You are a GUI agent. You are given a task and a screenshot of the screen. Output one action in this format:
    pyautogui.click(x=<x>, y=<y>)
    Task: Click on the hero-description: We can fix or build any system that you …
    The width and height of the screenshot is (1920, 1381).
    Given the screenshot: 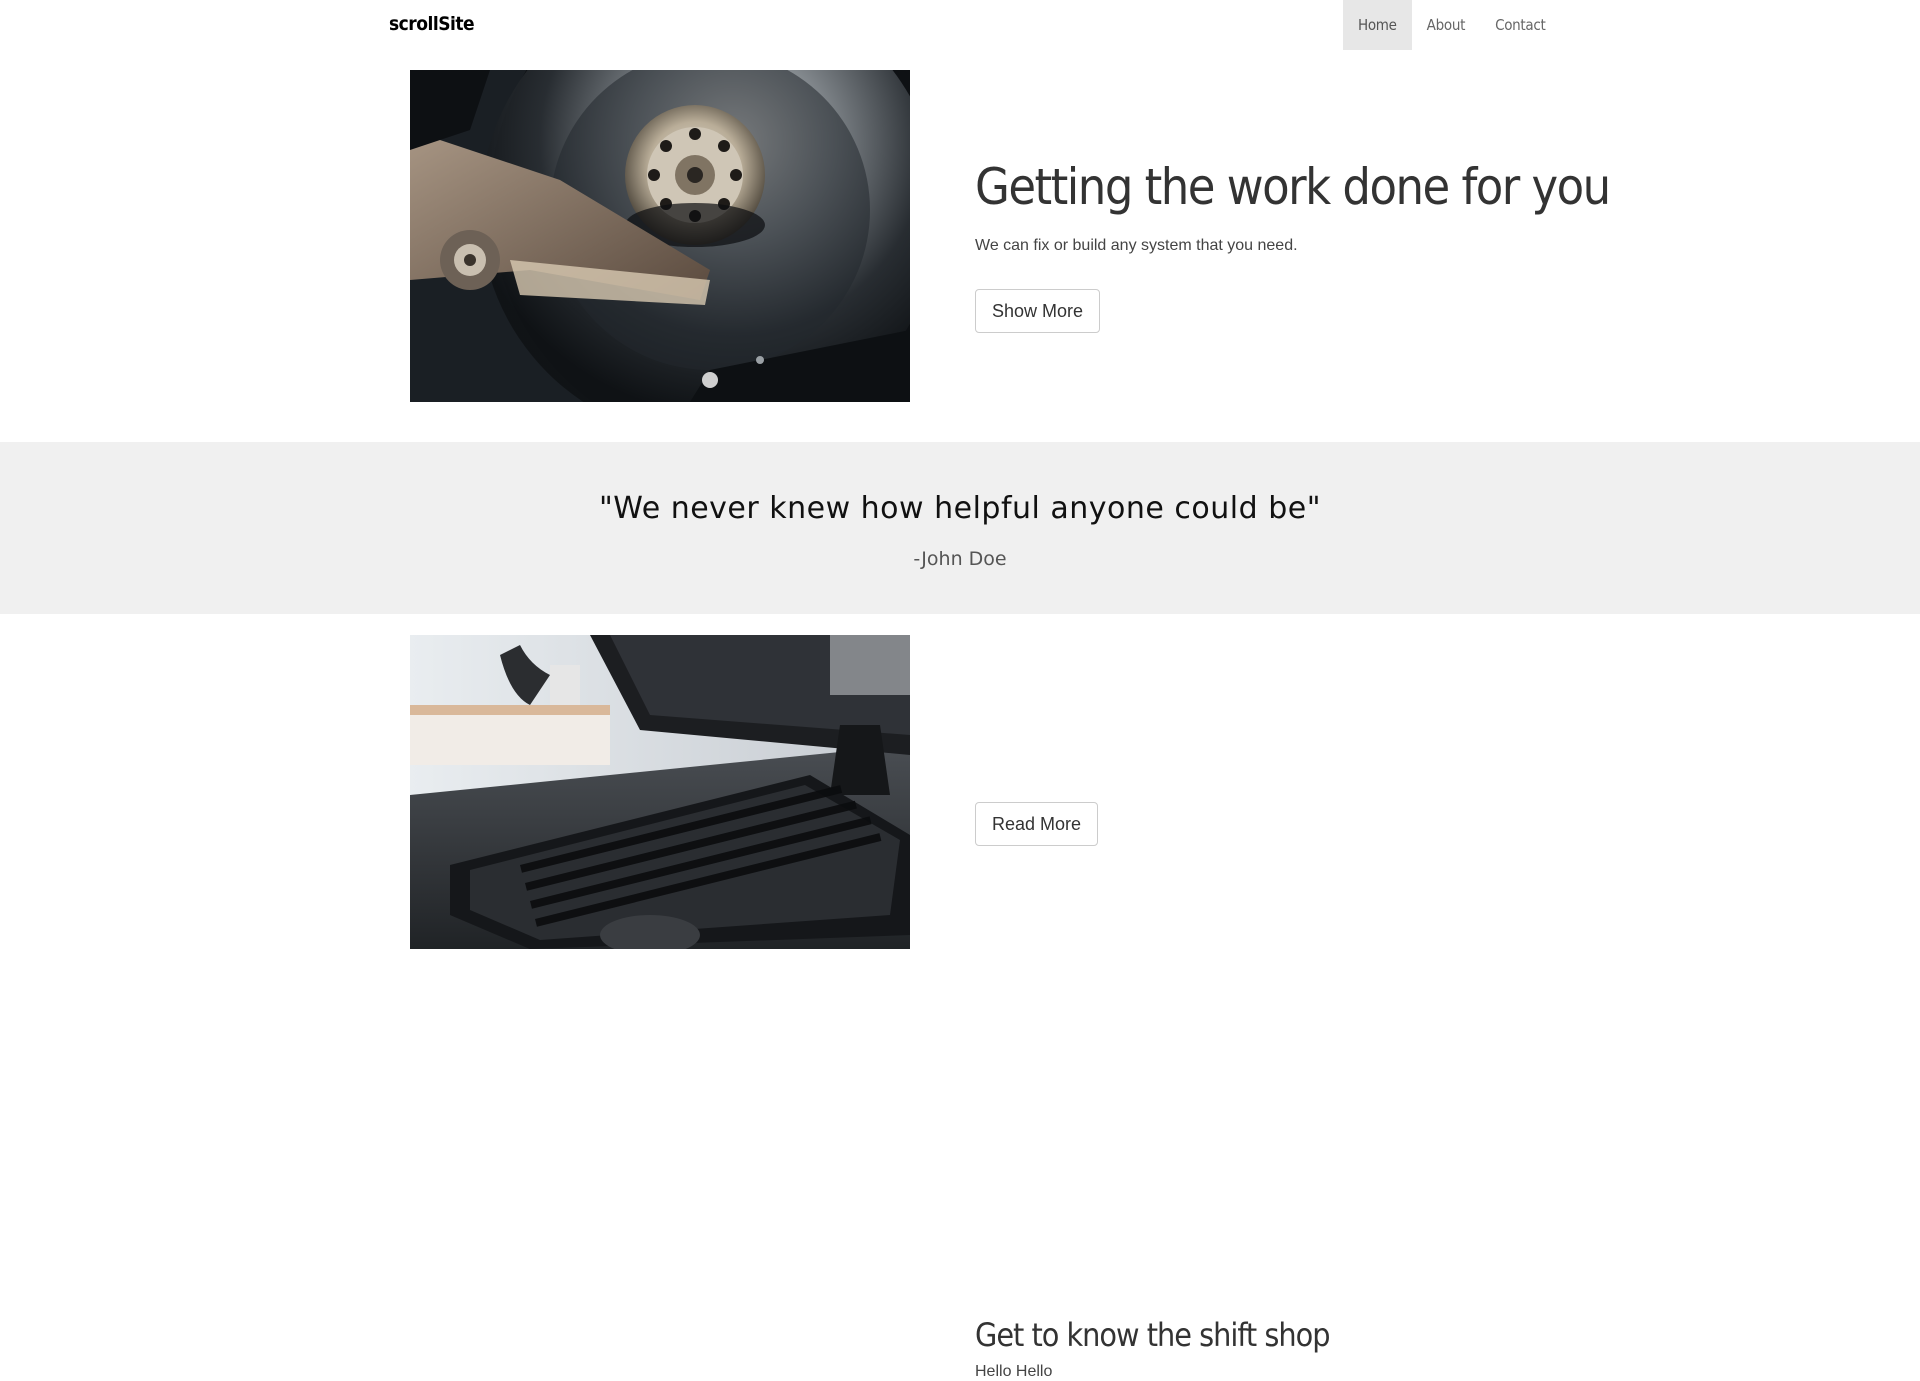 What is the action you would take?
    pyautogui.click(x=1136, y=245)
    